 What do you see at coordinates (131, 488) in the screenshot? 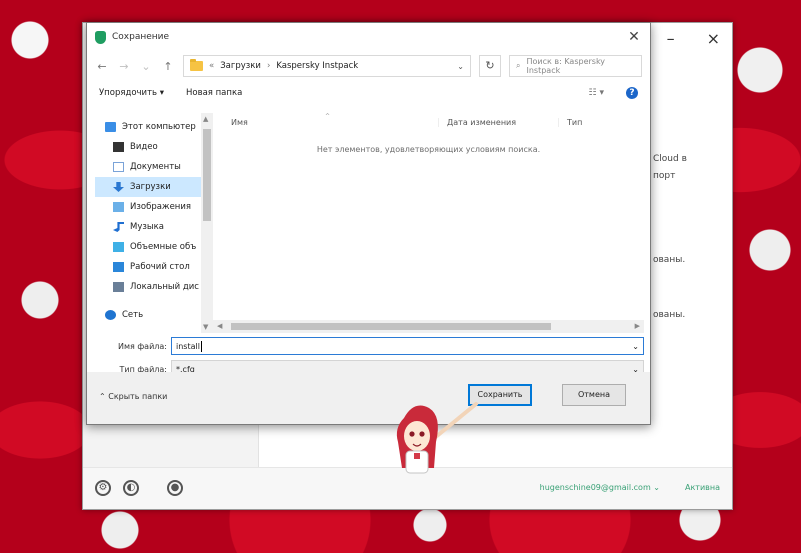
I see `support-icon: ◐` at bounding box center [131, 488].